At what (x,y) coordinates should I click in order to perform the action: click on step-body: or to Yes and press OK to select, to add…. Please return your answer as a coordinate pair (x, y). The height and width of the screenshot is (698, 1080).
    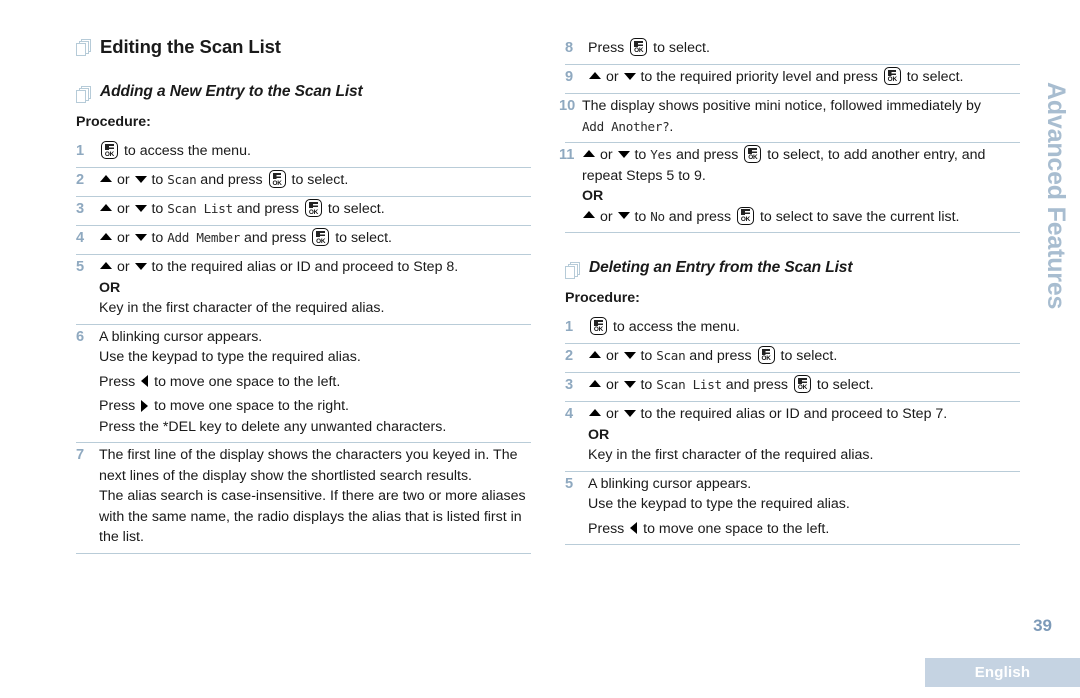
    Looking at the image, I should click on (801, 186).